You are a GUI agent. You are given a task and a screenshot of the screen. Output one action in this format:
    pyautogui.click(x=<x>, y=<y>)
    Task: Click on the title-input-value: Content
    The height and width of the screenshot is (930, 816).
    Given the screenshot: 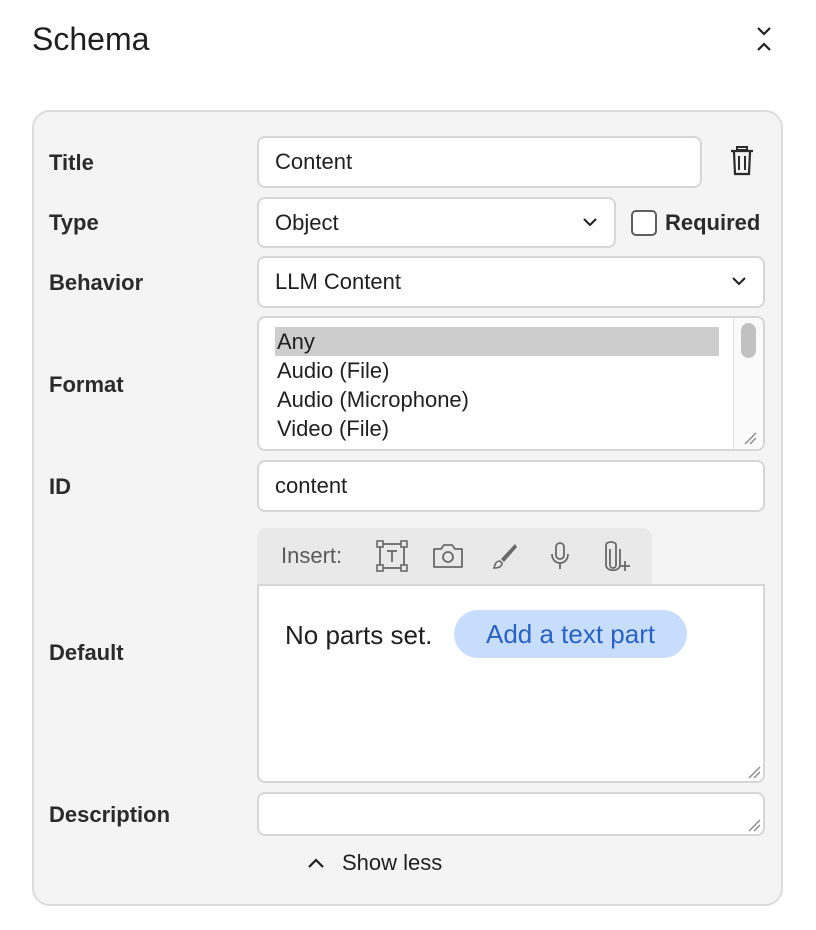 What is the action you would take?
    pyautogui.click(x=314, y=161)
    